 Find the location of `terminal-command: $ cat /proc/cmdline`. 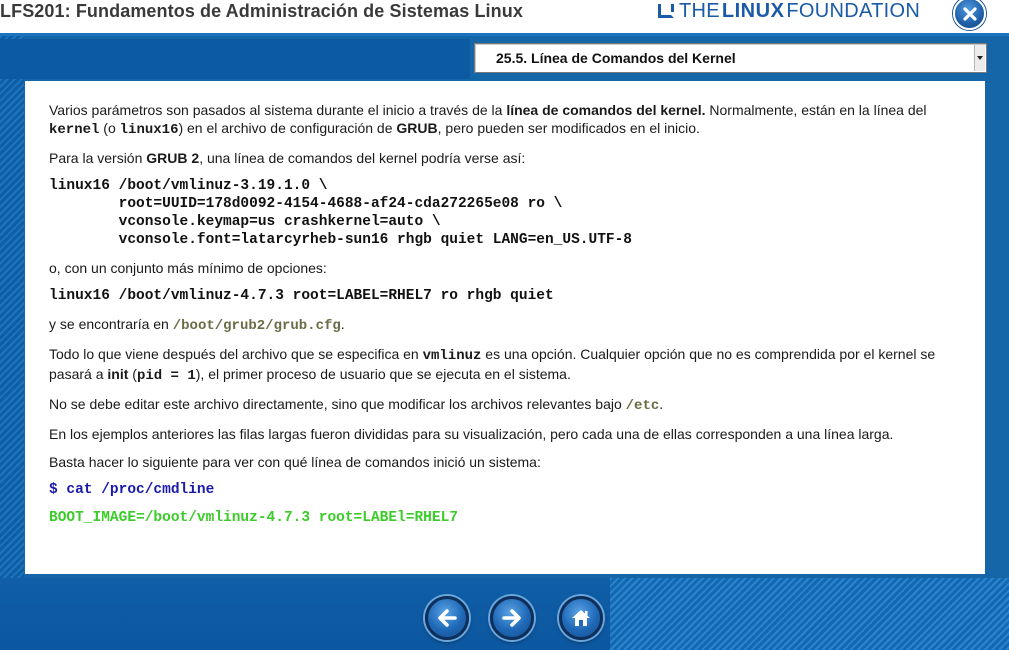

terminal-command: $ cat /proc/cmdline is located at coordinates (132, 490).